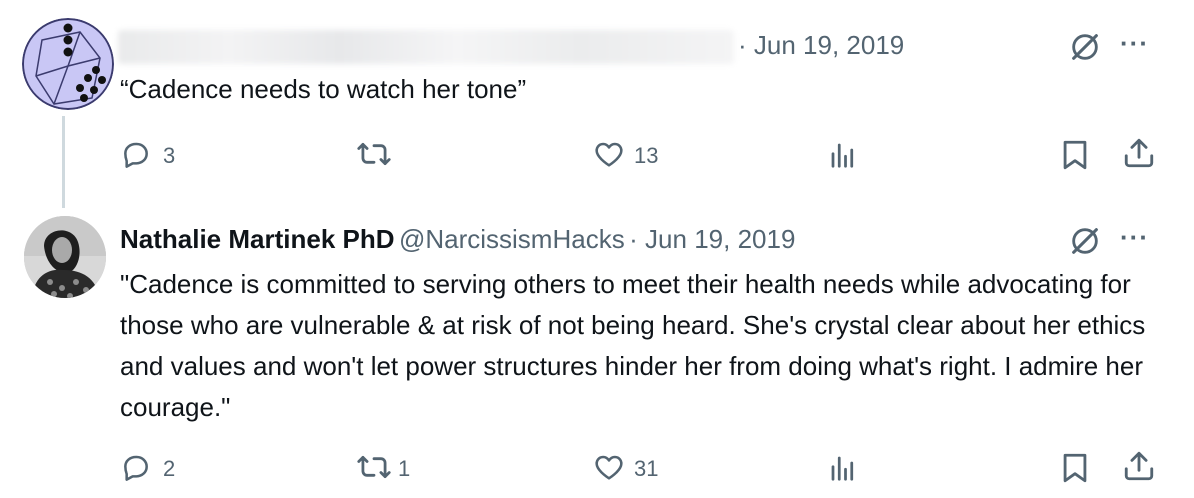 This screenshot has height=498, width=1194. Describe the element at coordinates (404, 468) in the screenshot. I see `repost-count: 1` at that location.